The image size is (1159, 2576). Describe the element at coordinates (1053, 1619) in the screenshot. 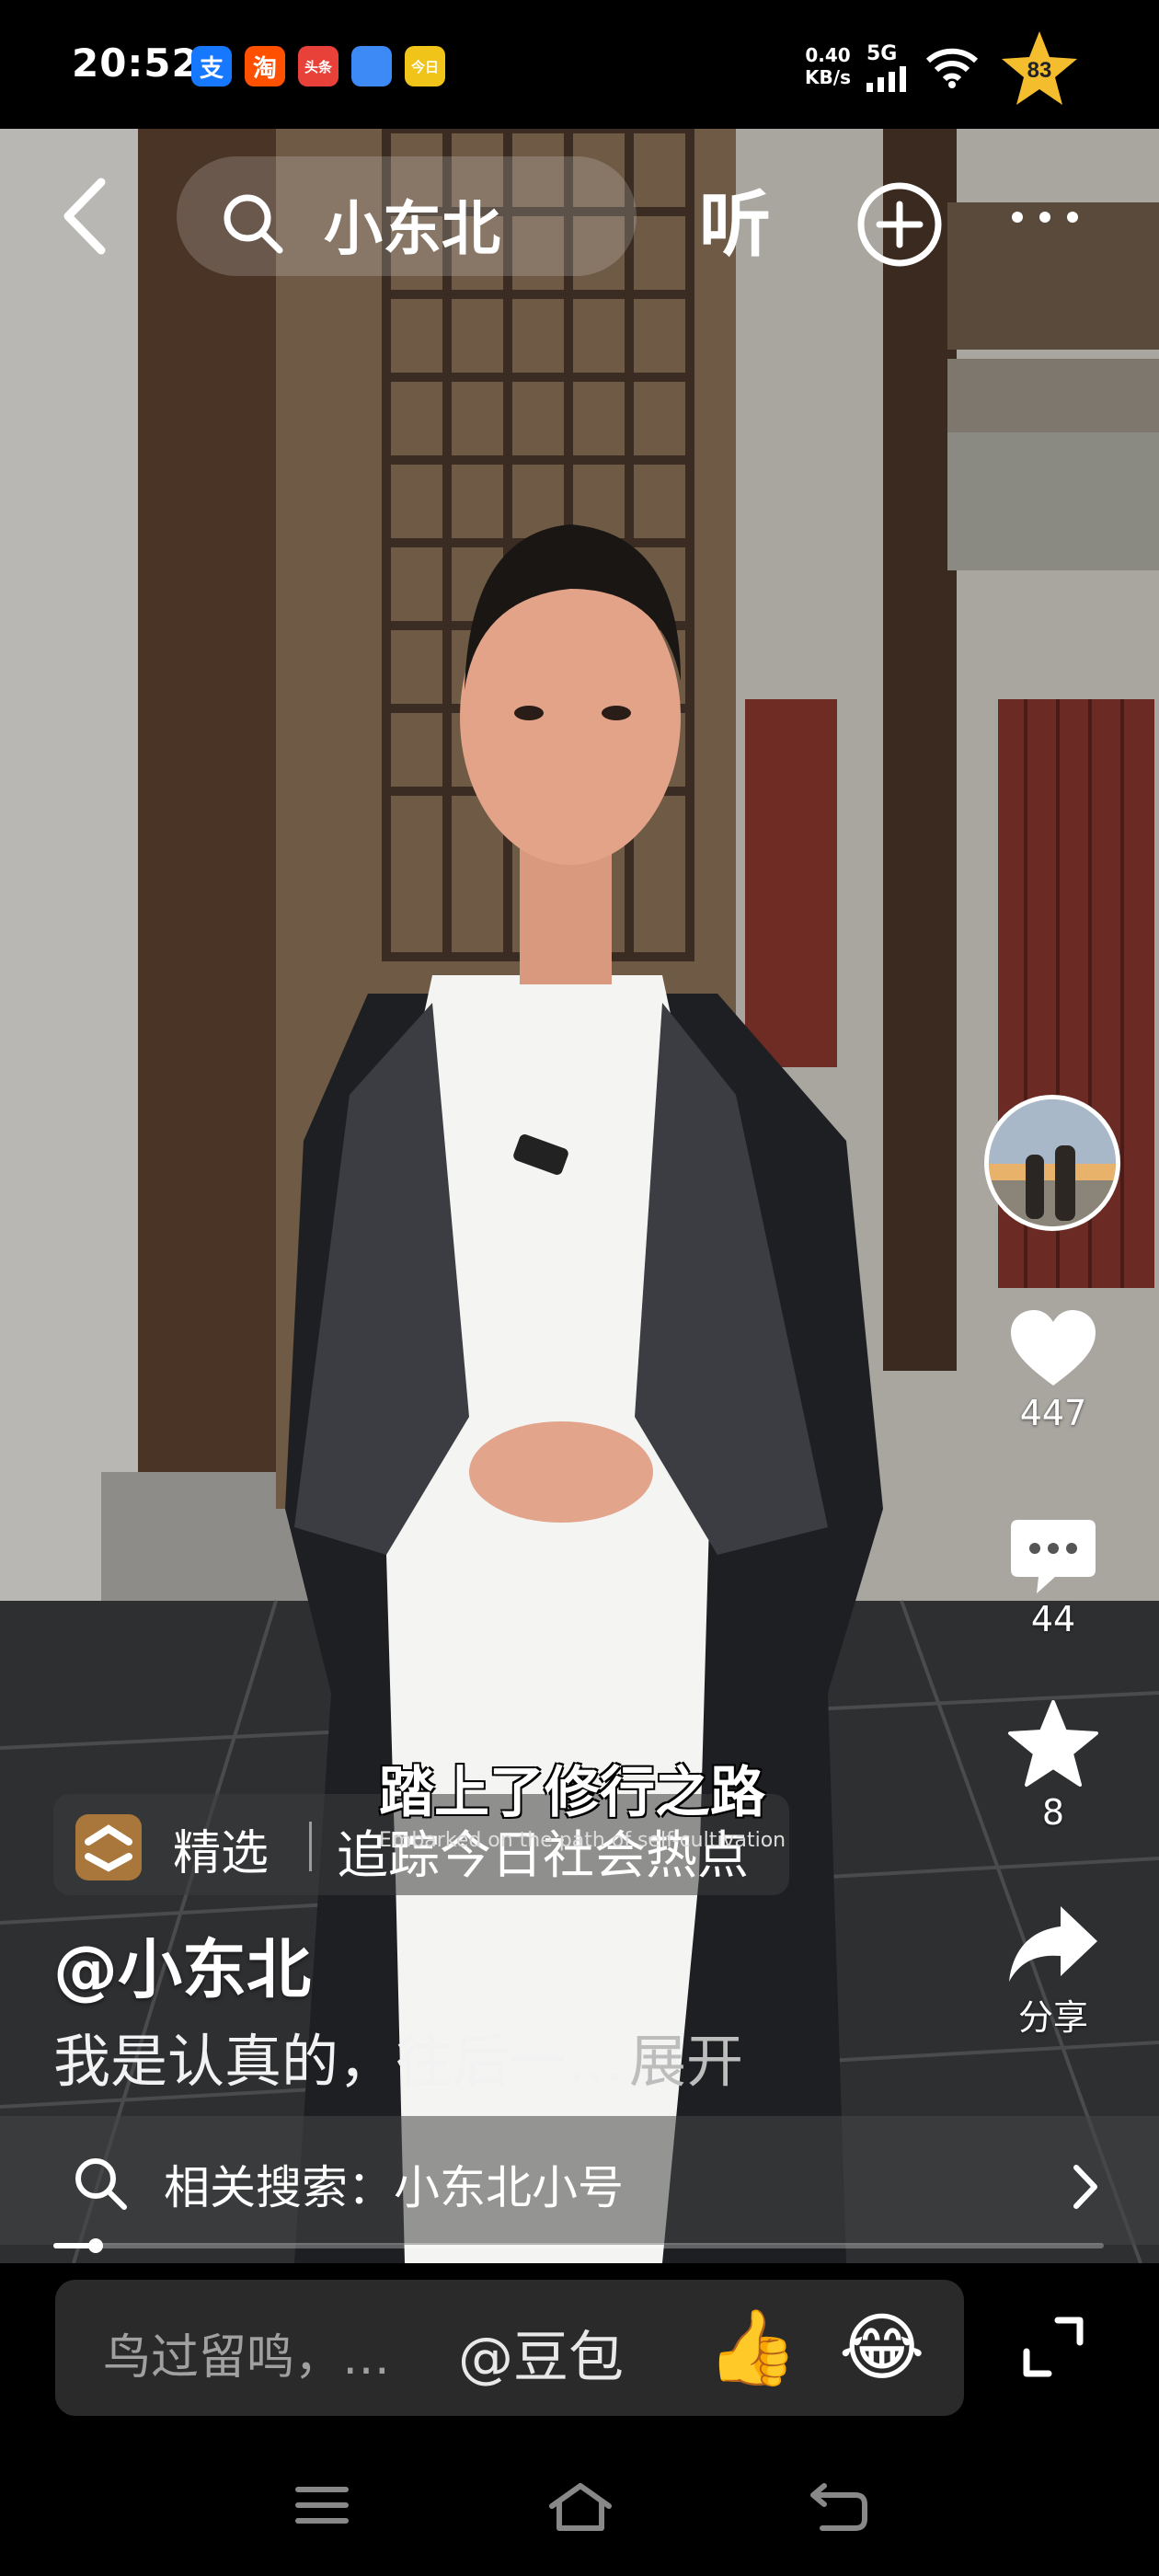

I see `comment-count: 44` at that location.